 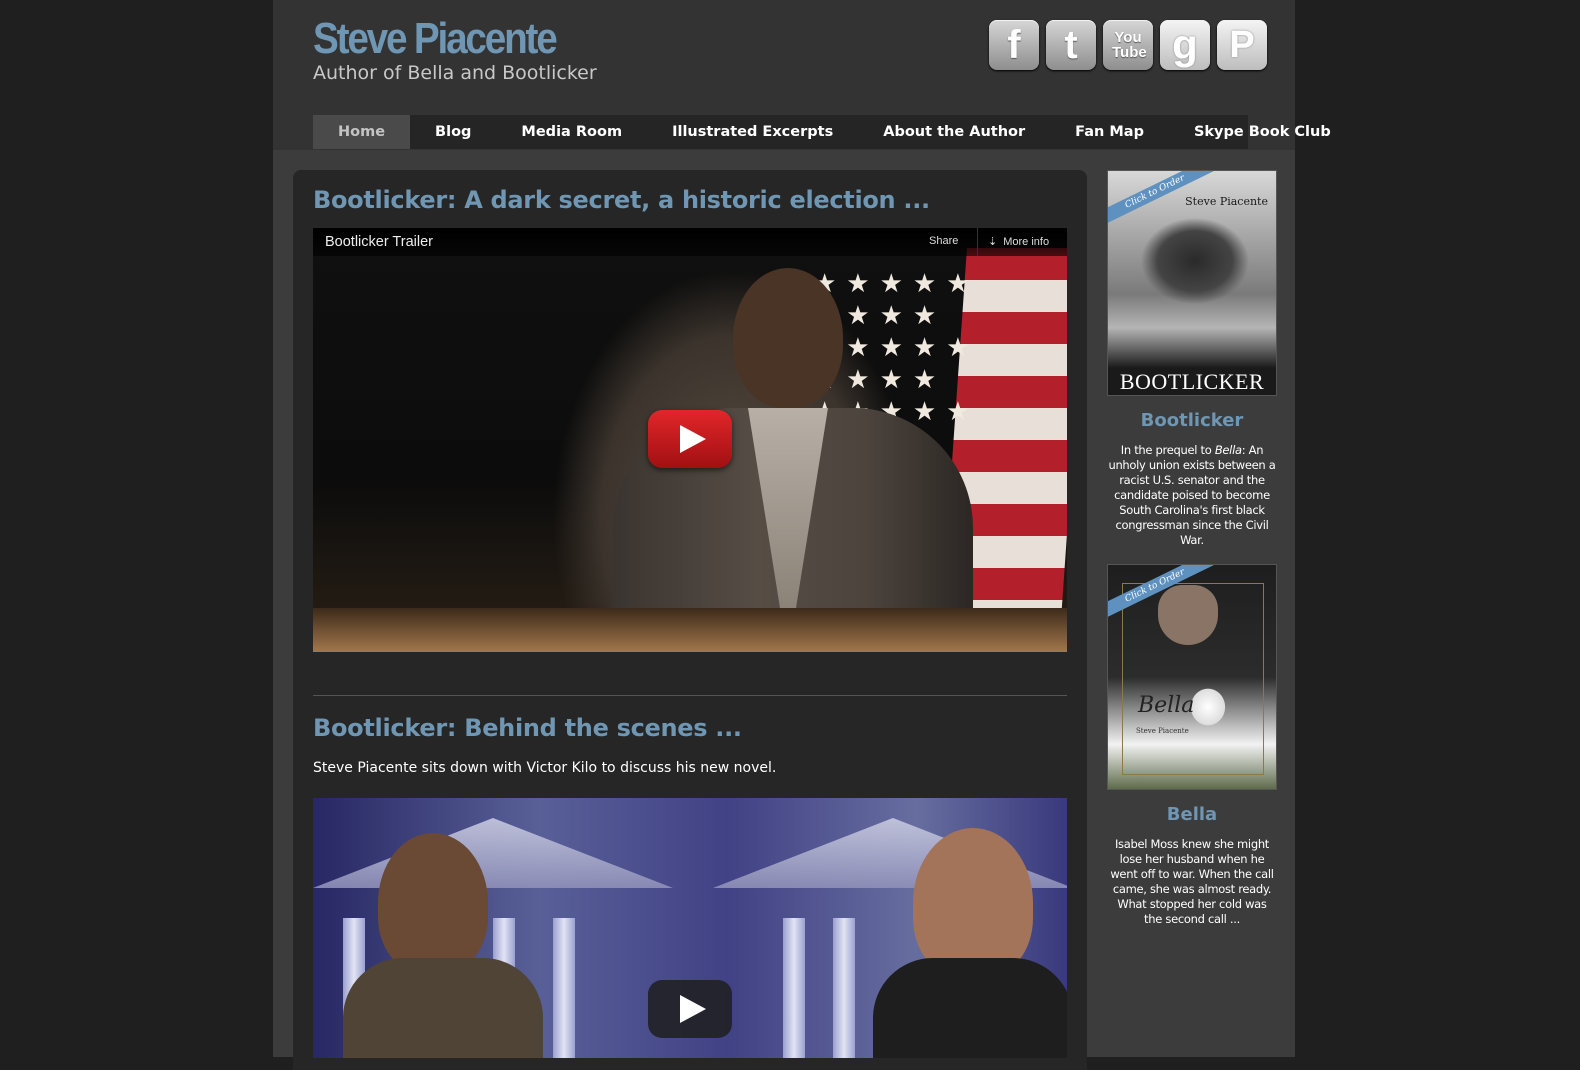 What do you see at coordinates (1262, 132) in the screenshot?
I see `nav-skype-book-club: Skype Book Club` at bounding box center [1262, 132].